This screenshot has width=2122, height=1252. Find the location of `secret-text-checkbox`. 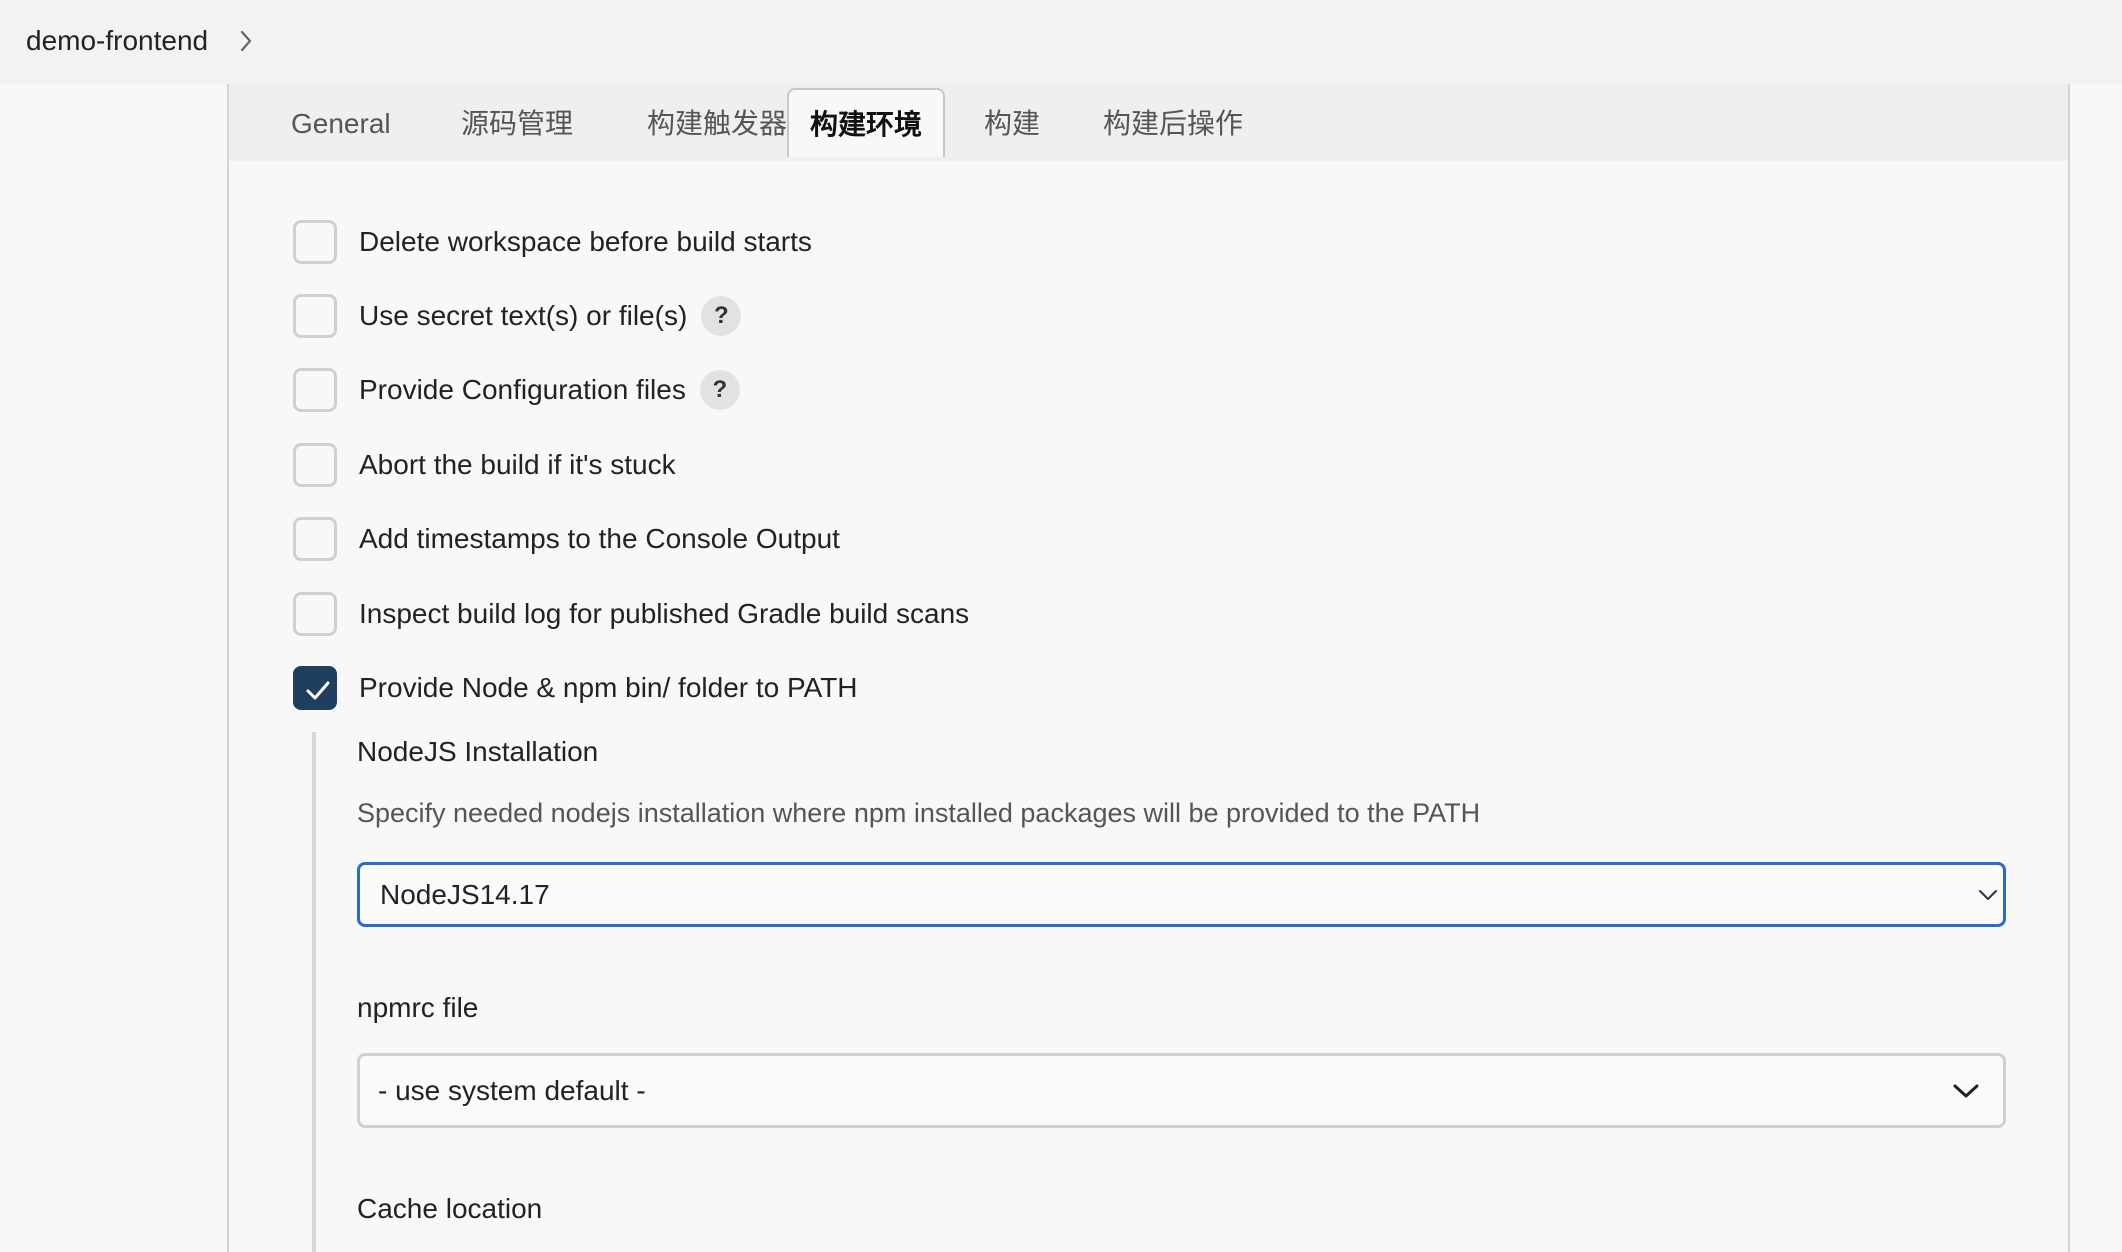

secret-text-checkbox is located at coordinates (315, 316).